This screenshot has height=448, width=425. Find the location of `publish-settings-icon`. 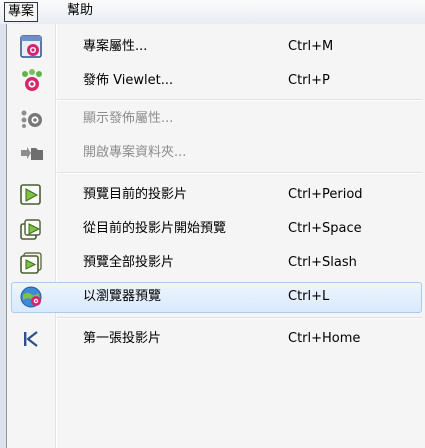

publish-settings-icon is located at coordinates (32, 119).